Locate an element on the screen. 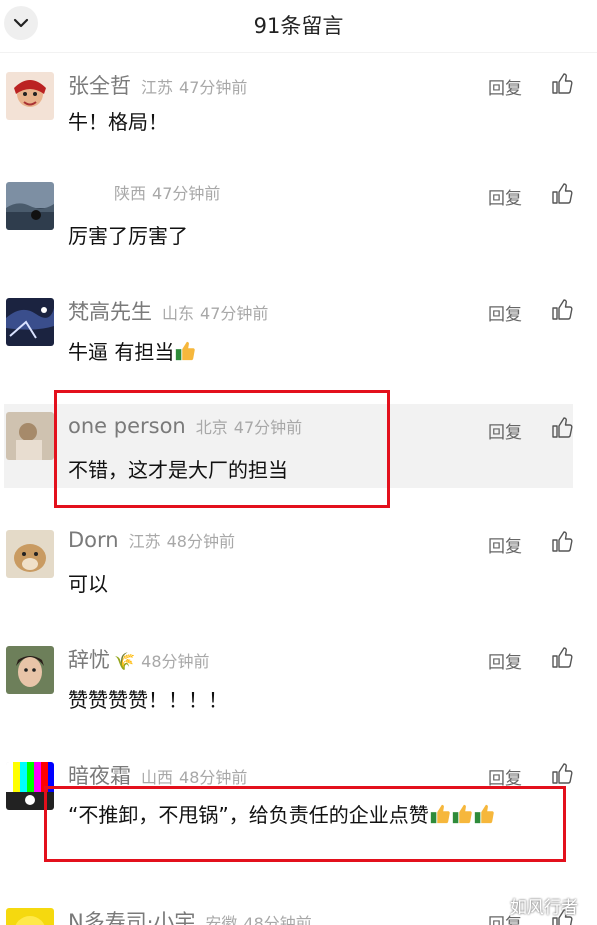  comment-item: Dorn 江苏 48分钟前 回复 可以 is located at coordinates (298, 586).